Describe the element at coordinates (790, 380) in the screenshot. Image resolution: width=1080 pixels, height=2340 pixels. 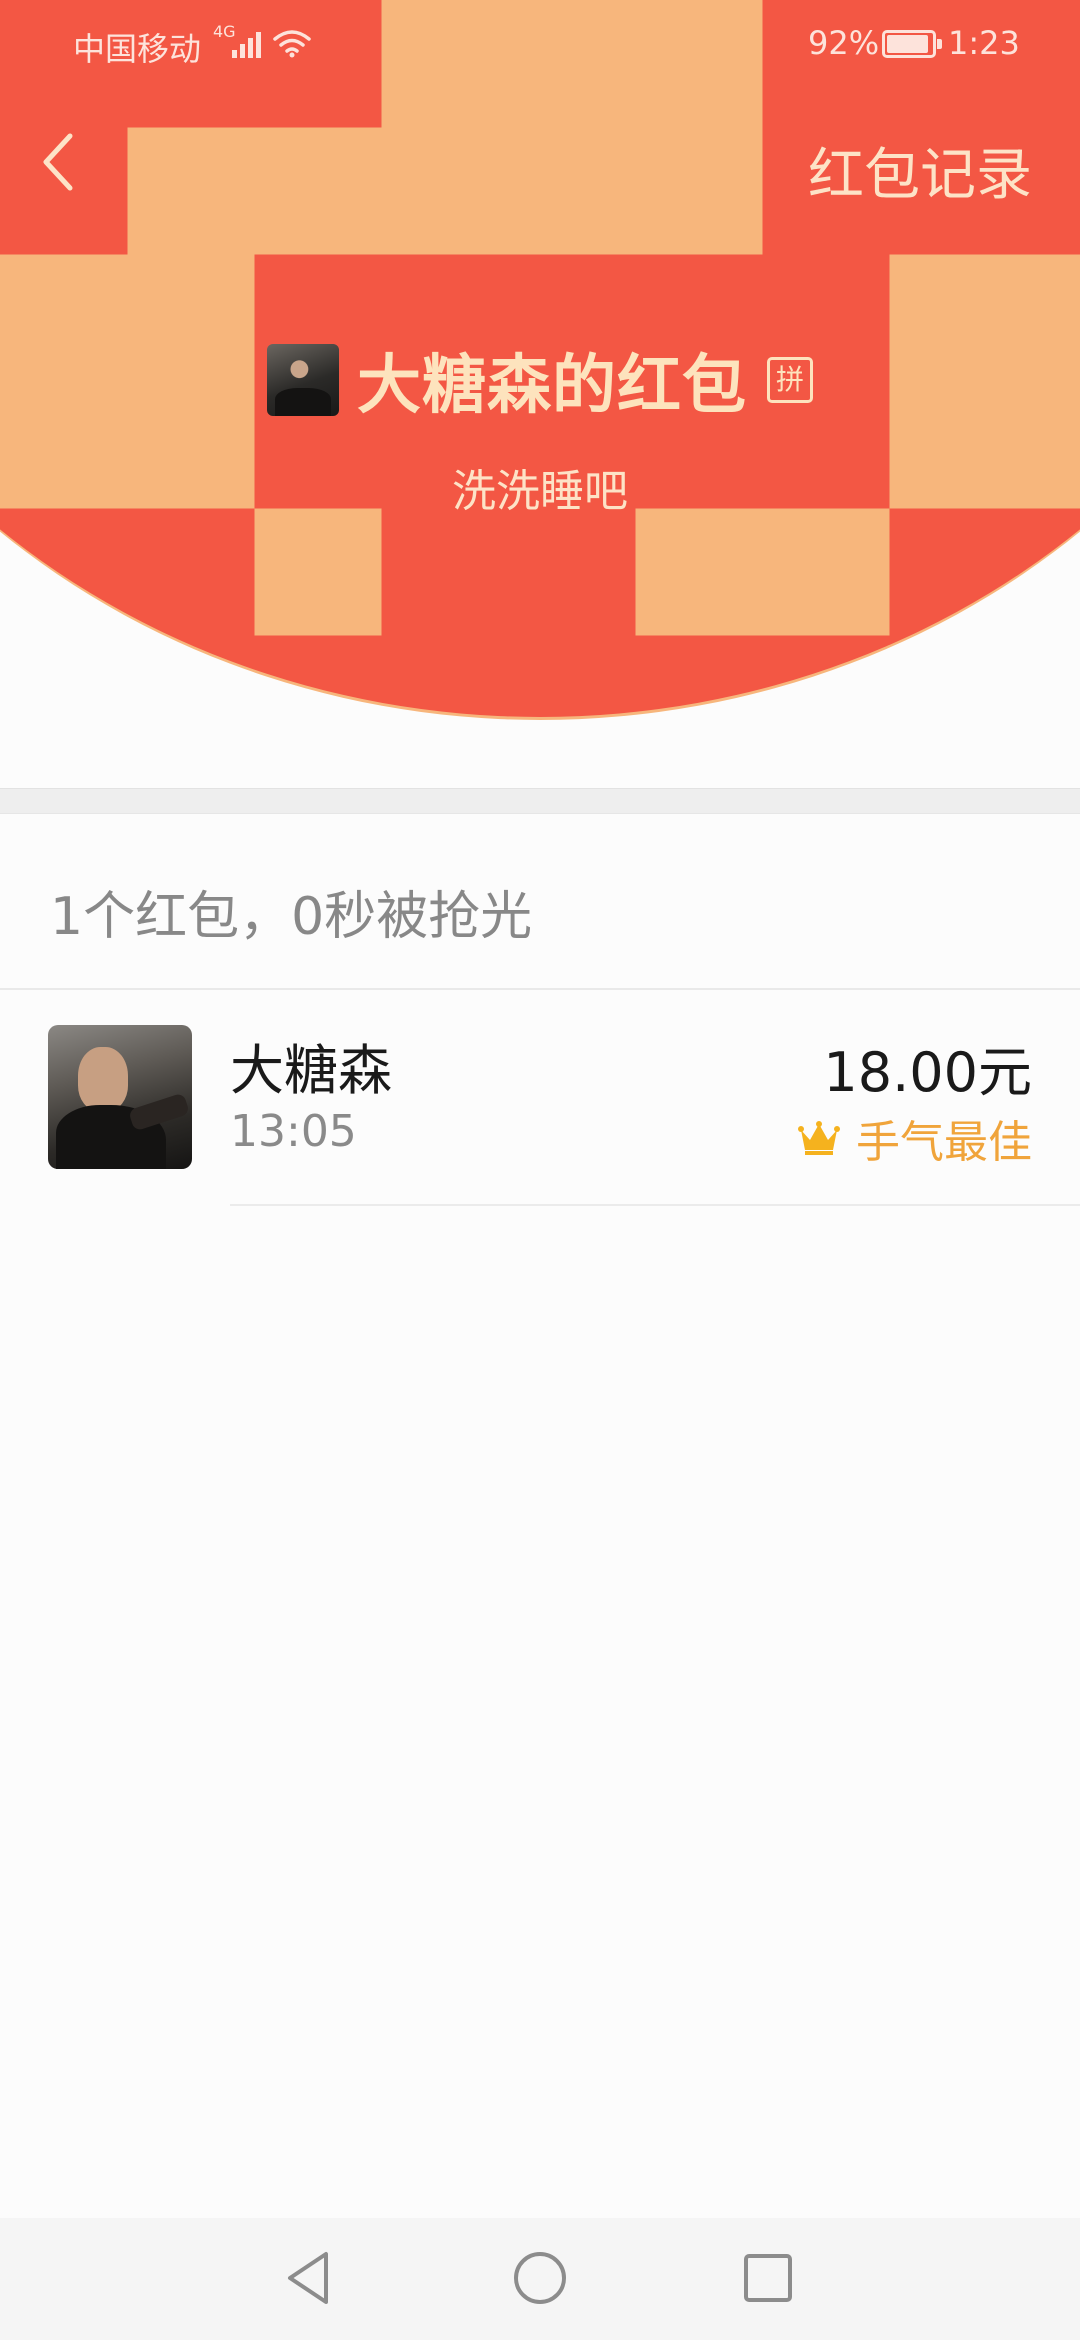
I see `pin-badge: 拼` at that location.